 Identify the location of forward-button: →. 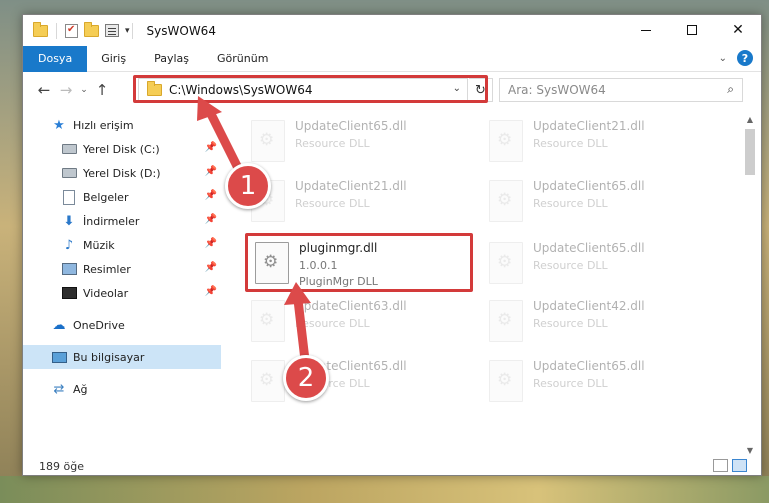
(66, 90).